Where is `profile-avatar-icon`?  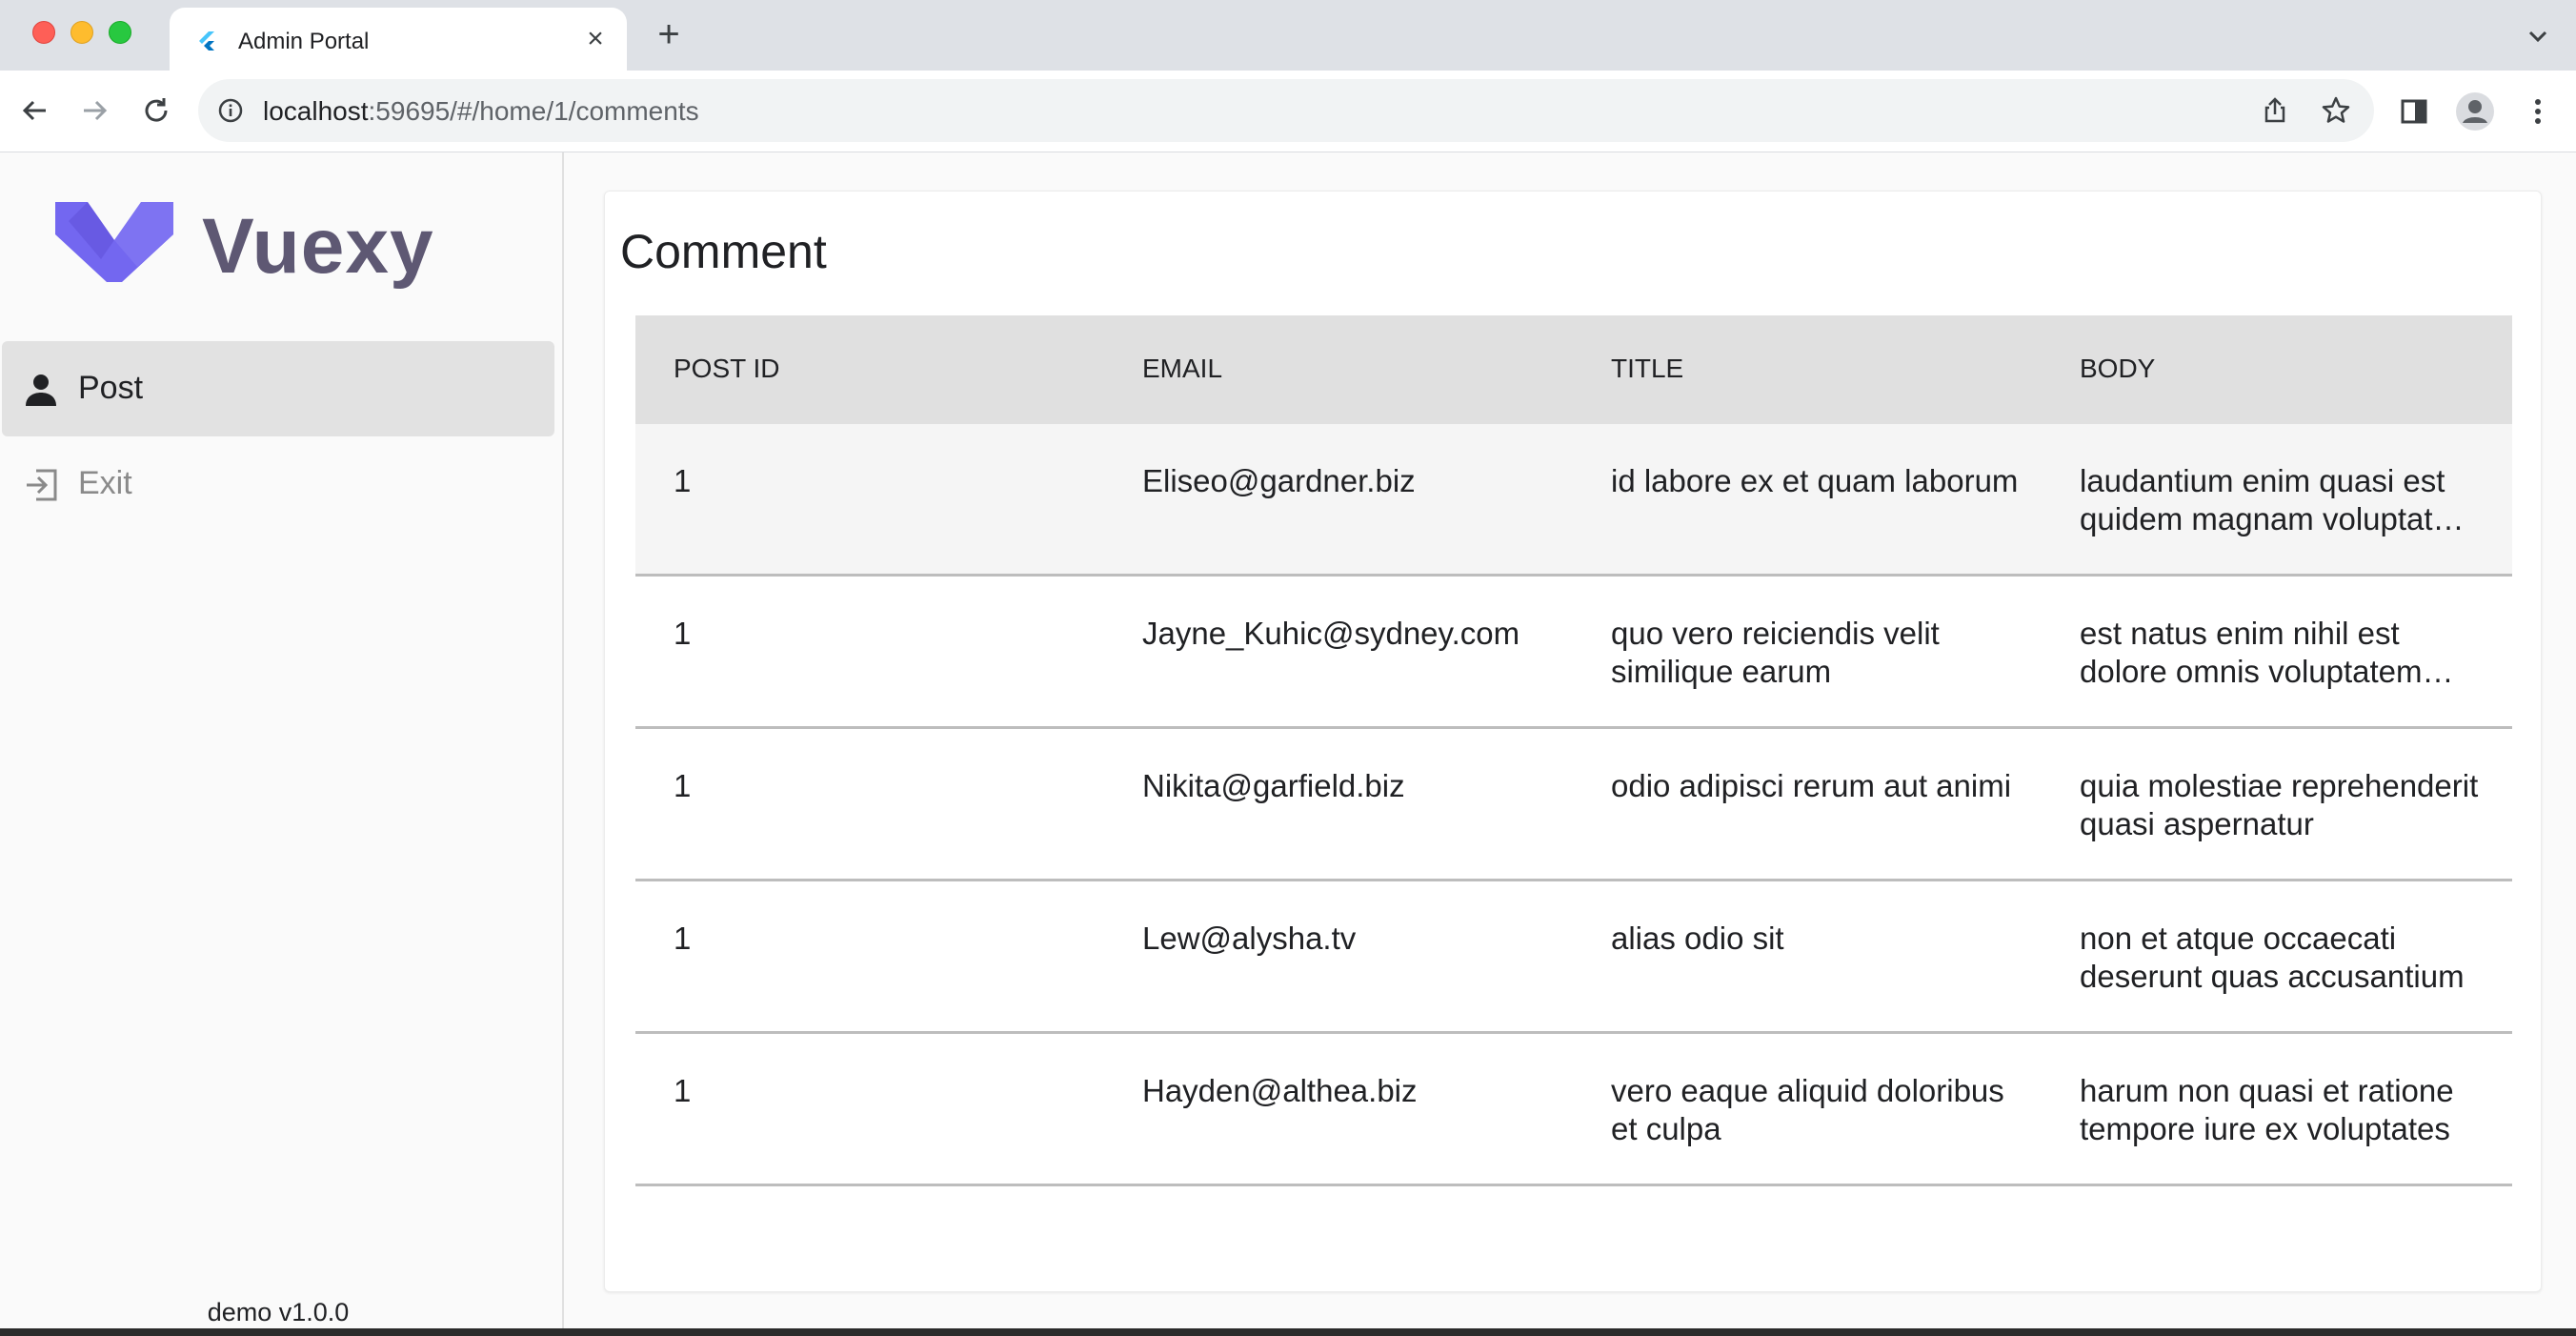
profile-avatar-icon is located at coordinates (2475, 111).